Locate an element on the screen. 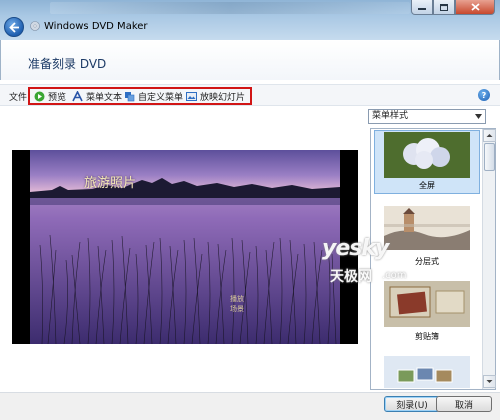  chevron-up-icon is located at coordinates (489, 135).